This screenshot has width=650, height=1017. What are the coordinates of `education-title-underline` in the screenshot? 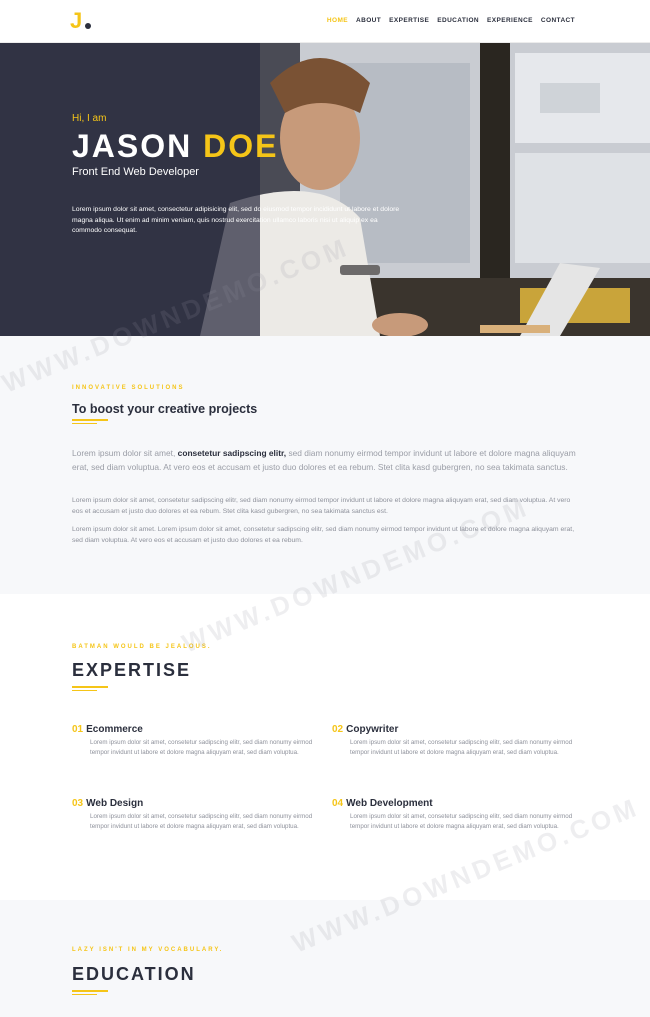 It's located at (90, 992).